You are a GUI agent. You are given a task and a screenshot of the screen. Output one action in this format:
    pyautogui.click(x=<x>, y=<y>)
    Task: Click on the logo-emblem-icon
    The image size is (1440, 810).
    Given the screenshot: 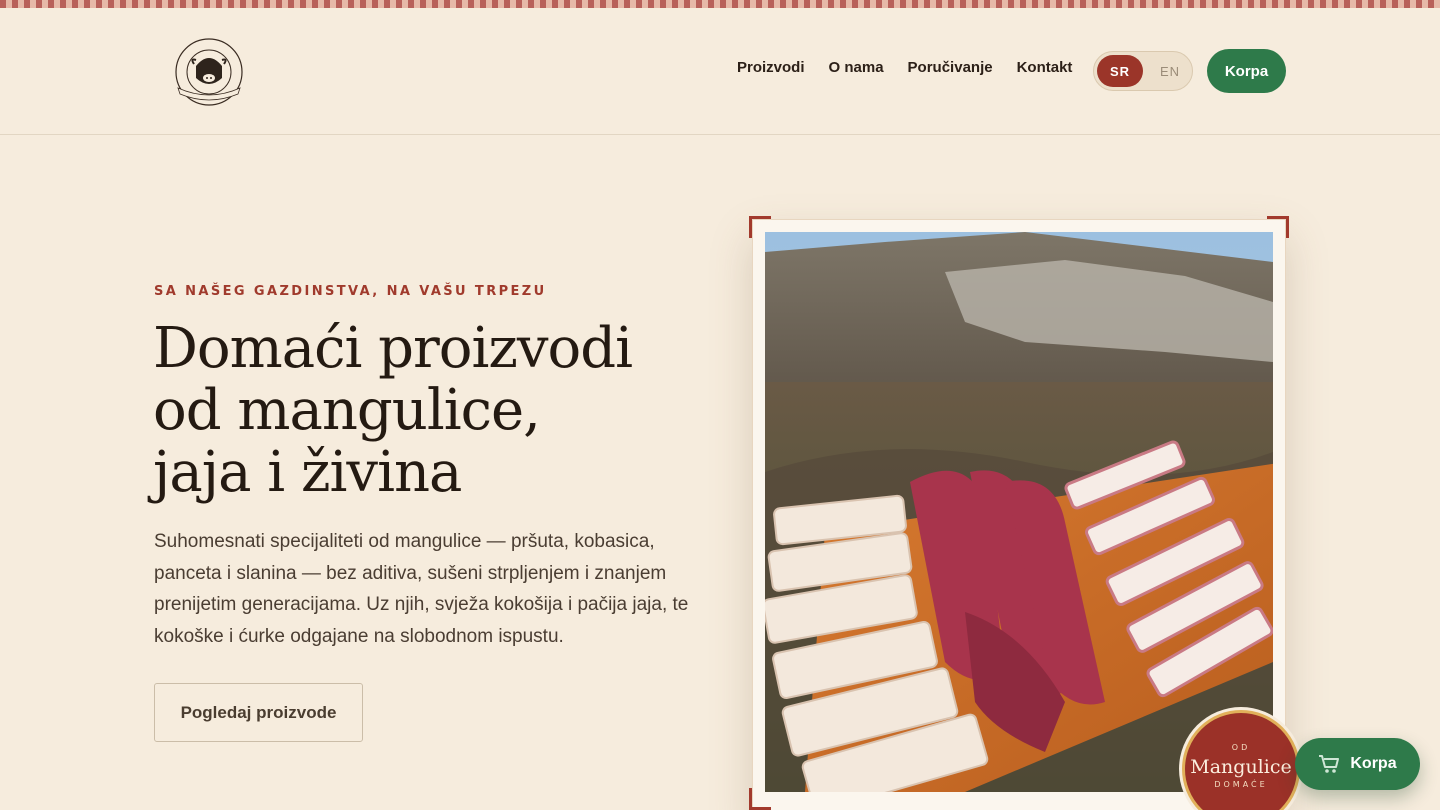 What is the action you would take?
    pyautogui.click(x=209, y=72)
    